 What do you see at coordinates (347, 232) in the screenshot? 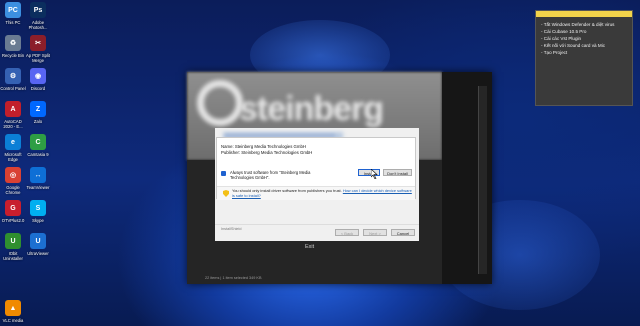
I see `back-button: < Back` at bounding box center [347, 232].